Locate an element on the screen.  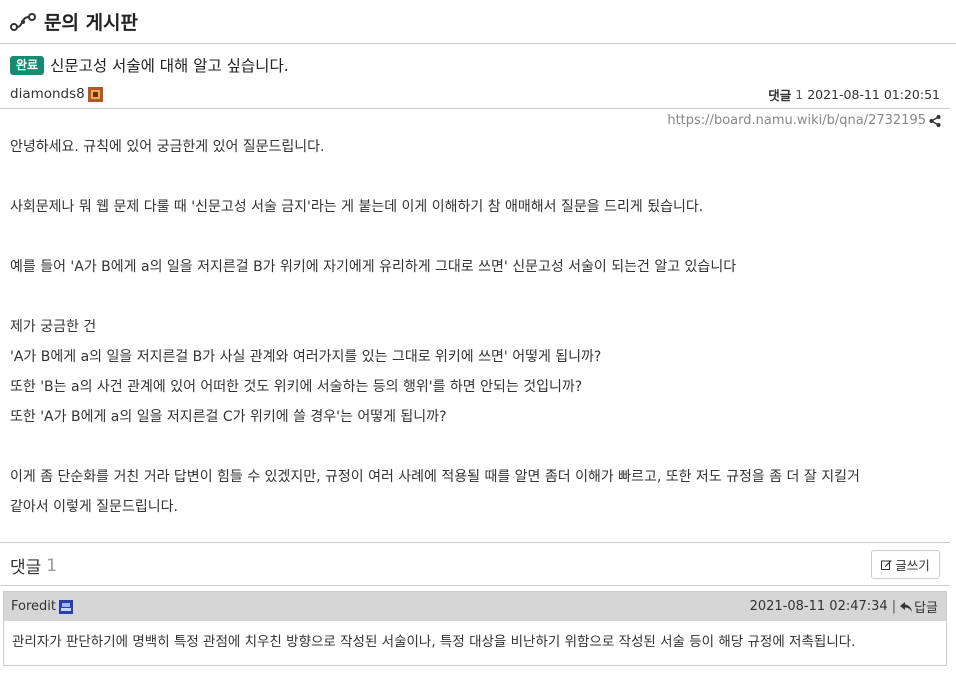
status-badge: 완료 is located at coordinates (27, 65).